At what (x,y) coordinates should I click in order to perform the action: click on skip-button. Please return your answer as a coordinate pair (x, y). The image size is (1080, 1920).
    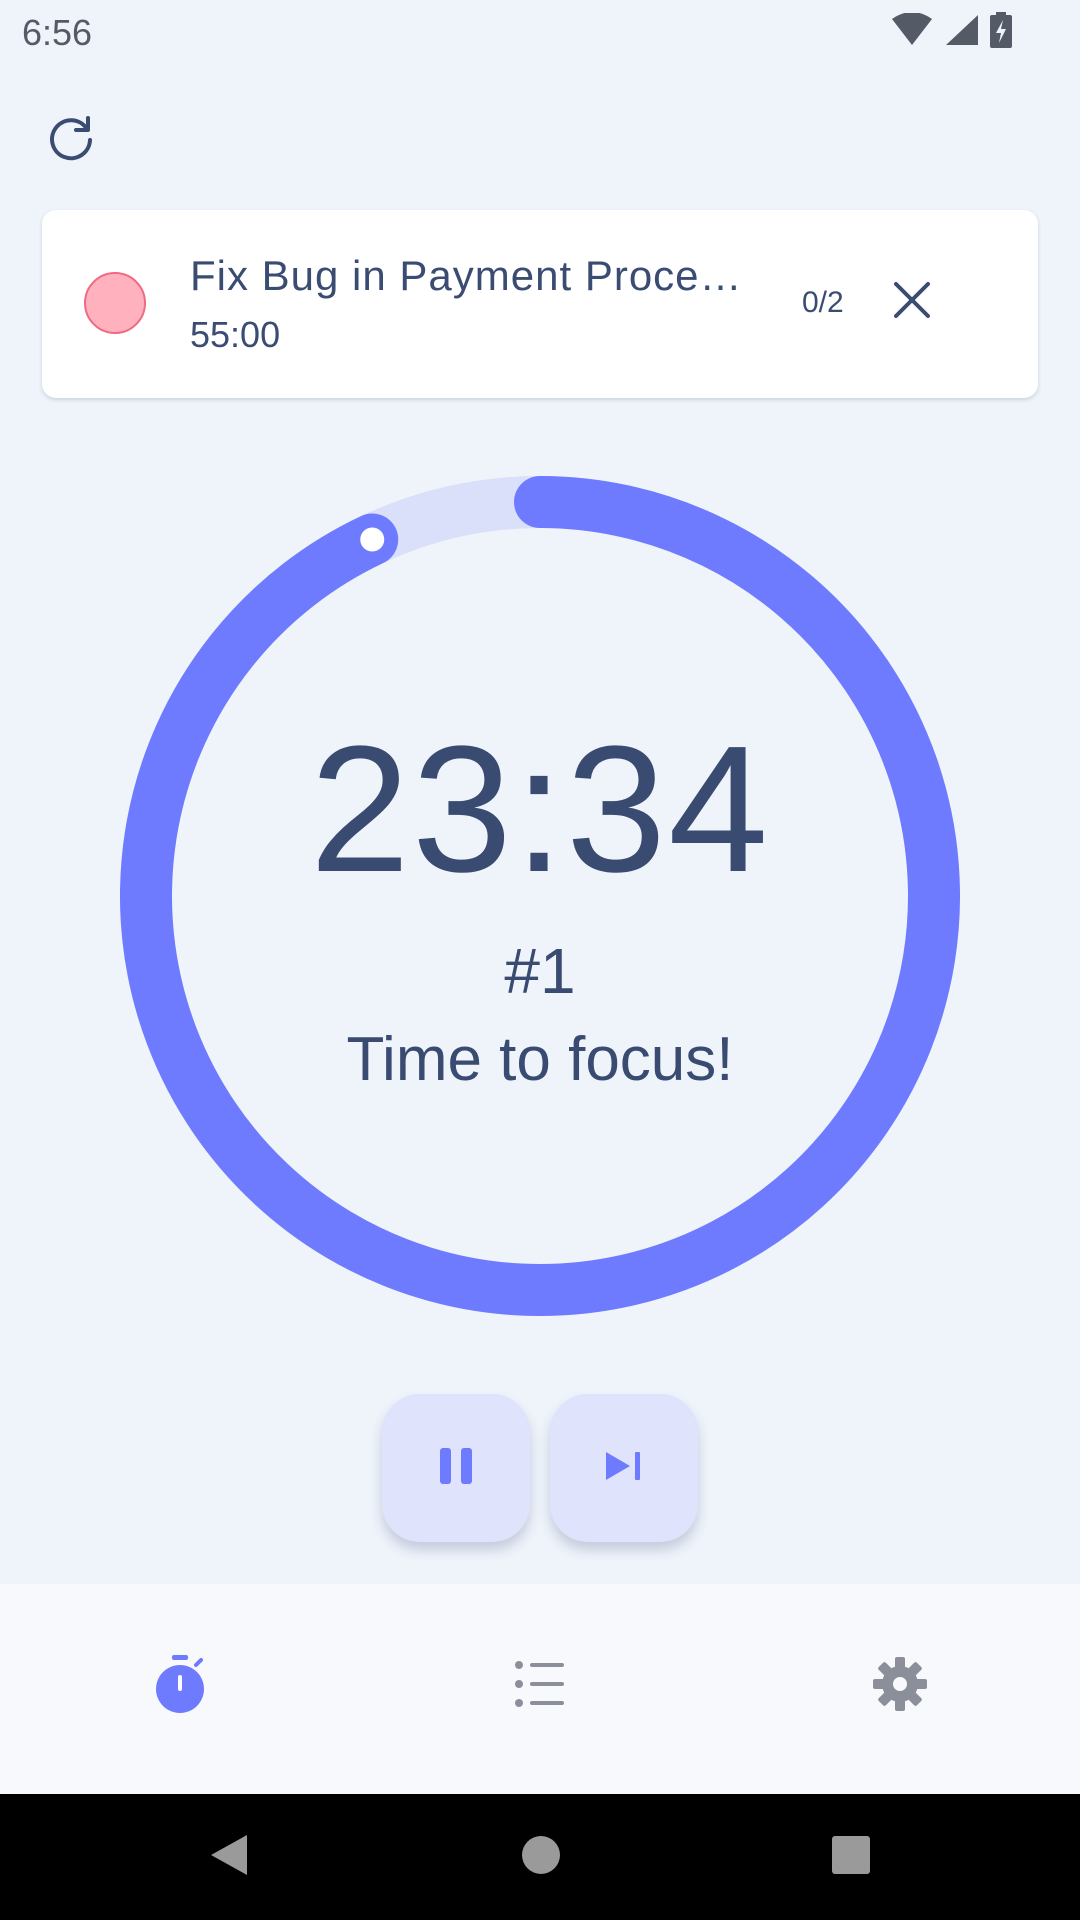
    Looking at the image, I should click on (624, 1468).